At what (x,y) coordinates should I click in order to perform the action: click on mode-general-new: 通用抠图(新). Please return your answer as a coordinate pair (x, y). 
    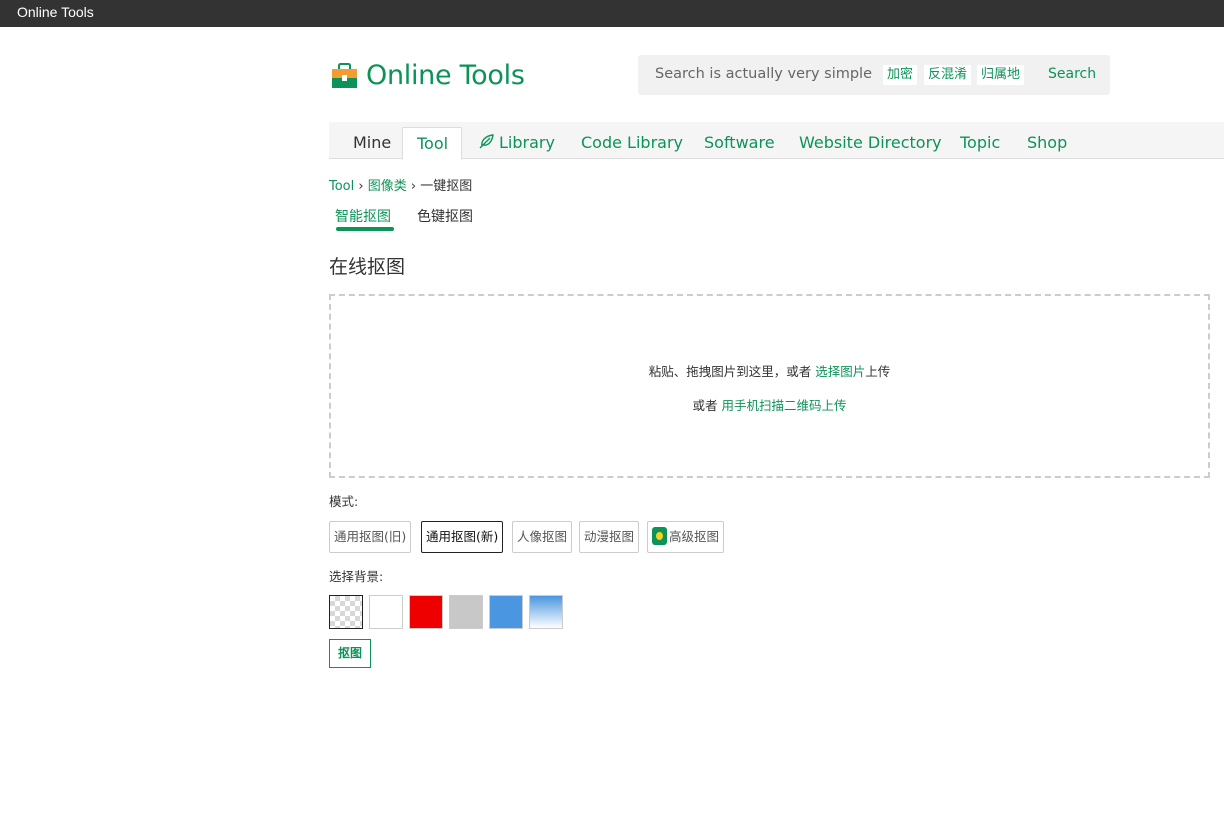
    Looking at the image, I should click on (462, 537).